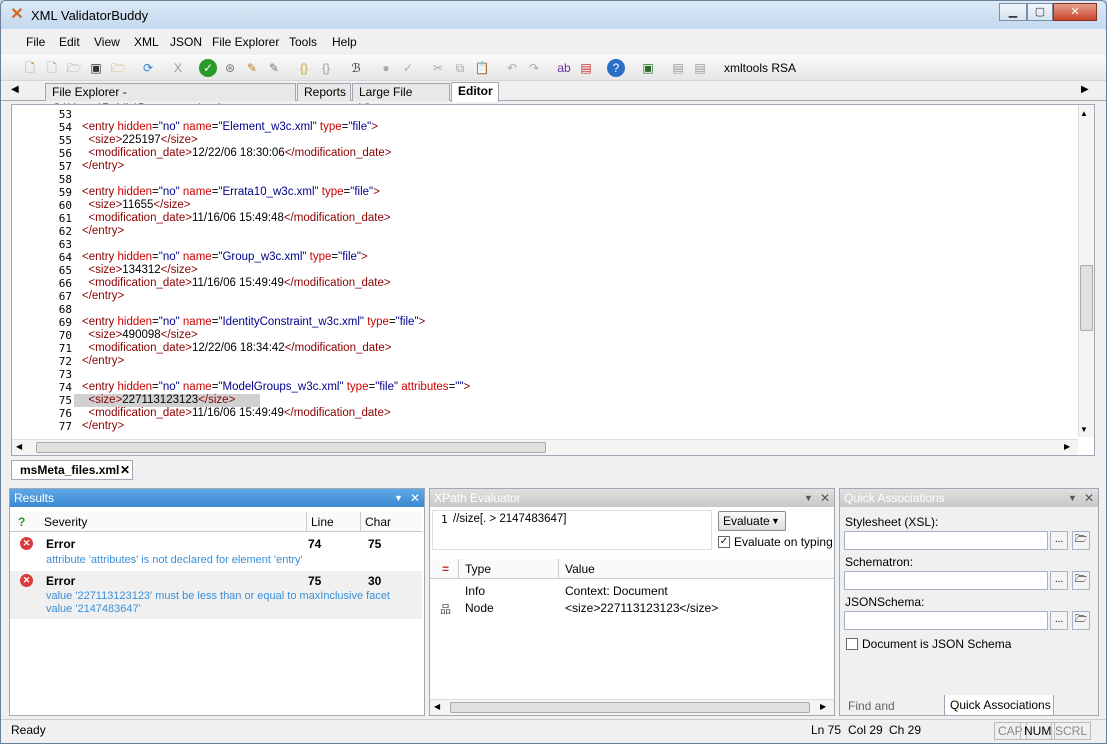 The height and width of the screenshot is (744, 1107). Describe the element at coordinates (700, 68) in the screenshot. I see `print-icon: ▤` at that location.